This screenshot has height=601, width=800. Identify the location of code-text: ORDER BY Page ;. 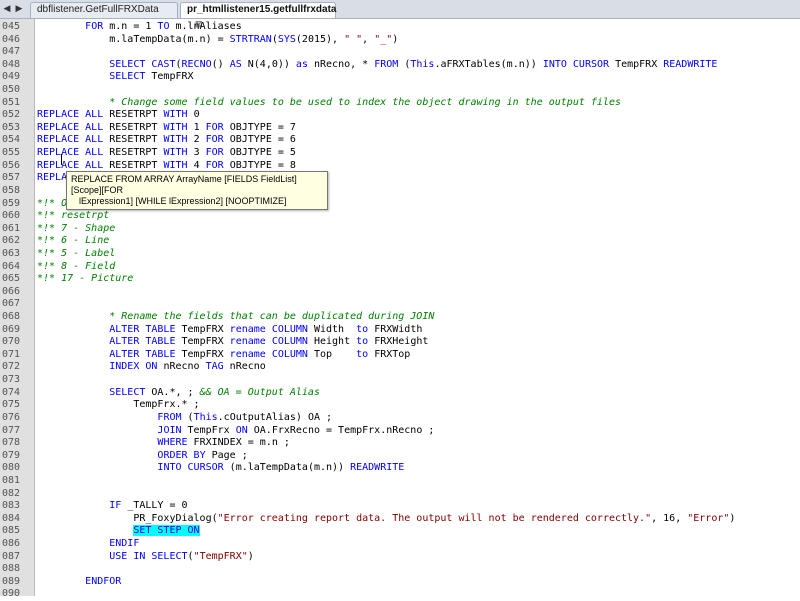
(142, 456).